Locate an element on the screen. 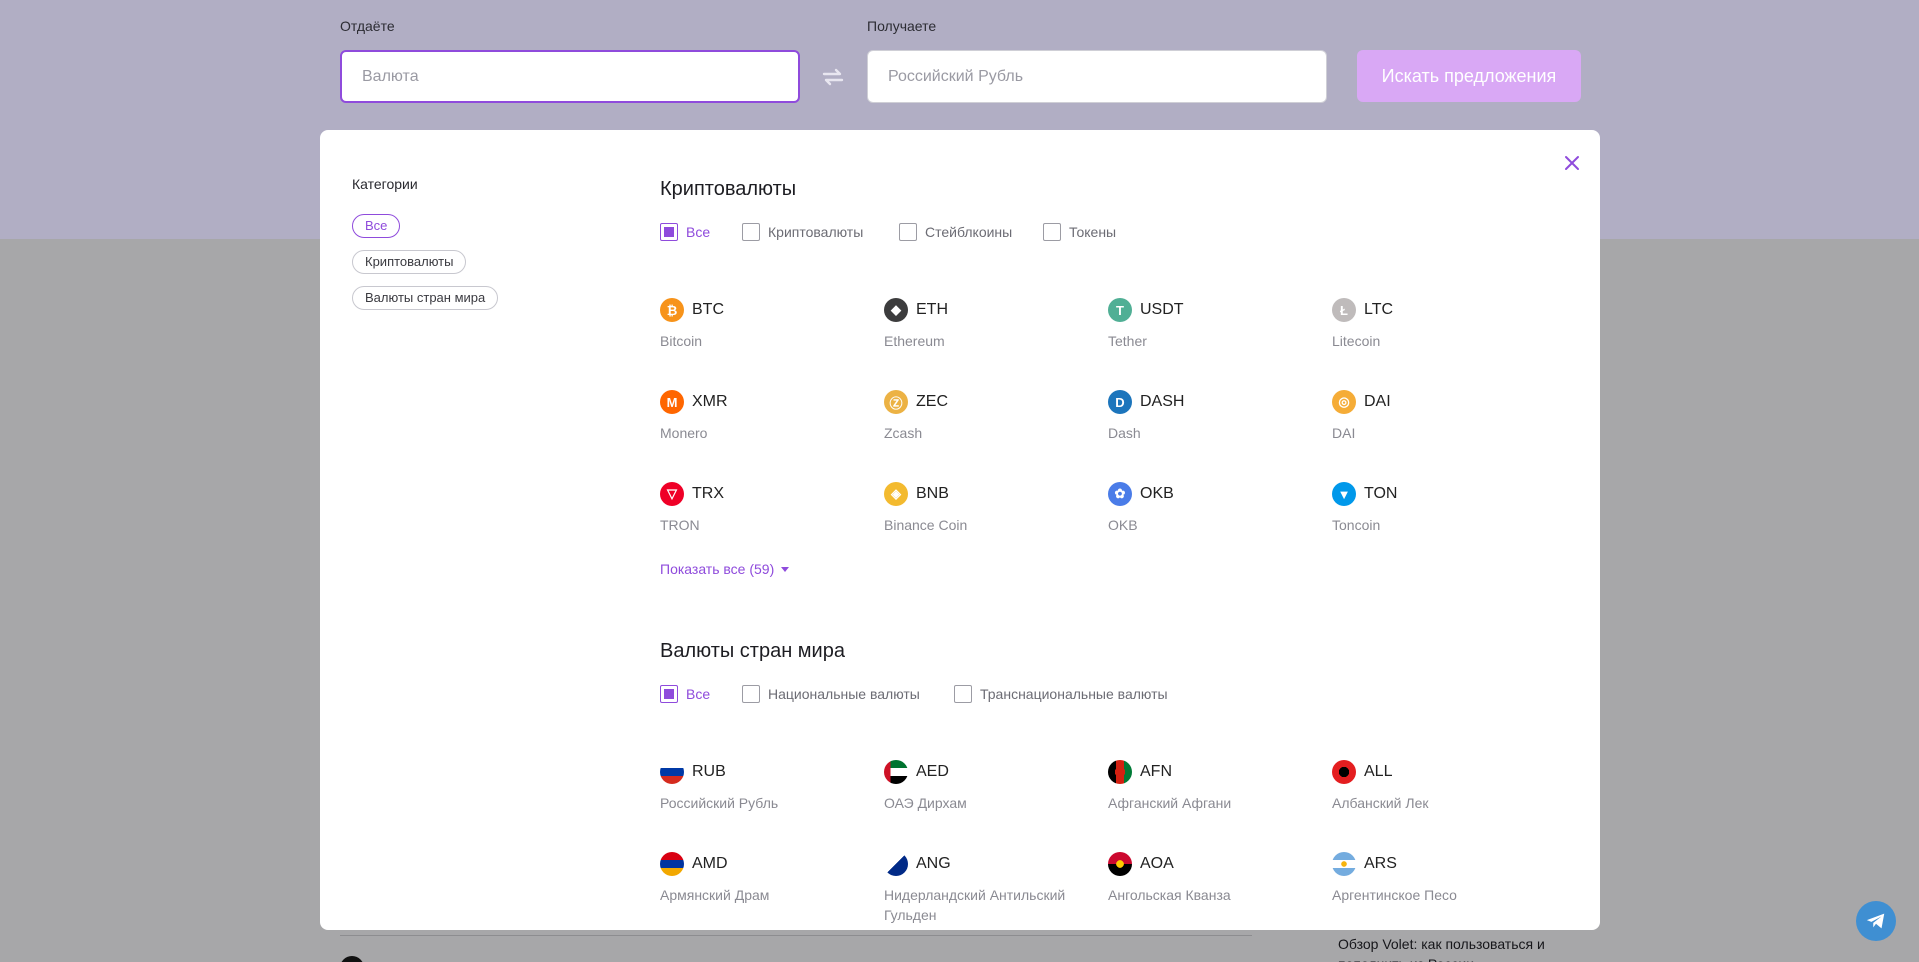 The width and height of the screenshot is (1919, 962). currency-item: ALL Албанский Лек is located at coordinates (1437, 786).